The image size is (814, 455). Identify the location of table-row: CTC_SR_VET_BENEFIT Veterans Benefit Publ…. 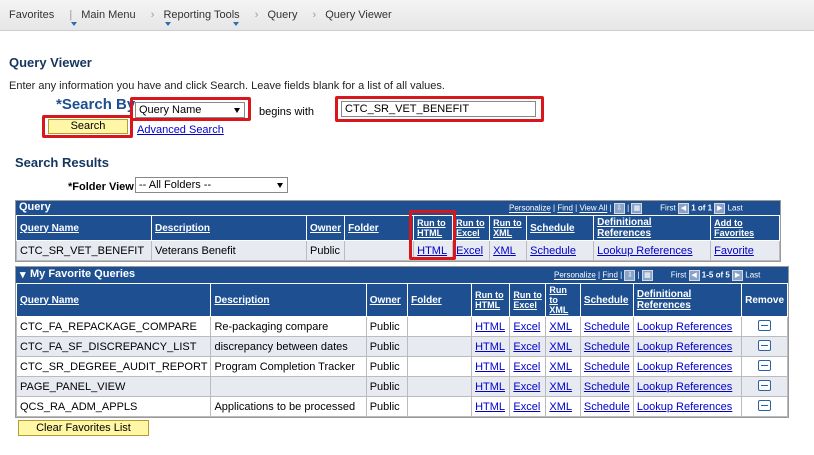
(398, 250).